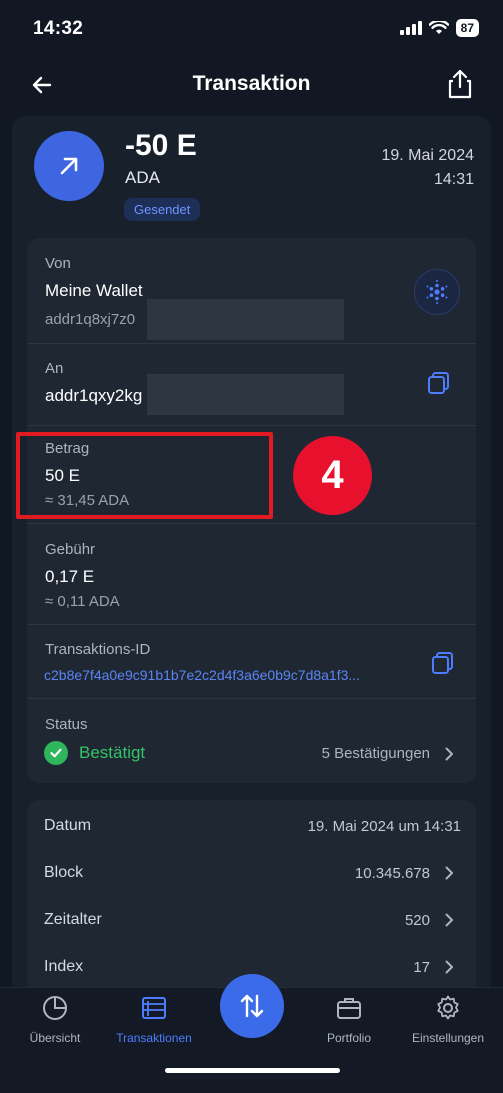 Image resolution: width=503 pixels, height=1093 pixels. What do you see at coordinates (70, 549) in the screenshot?
I see `fee-label: Gebühr` at bounding box center [70, 549].